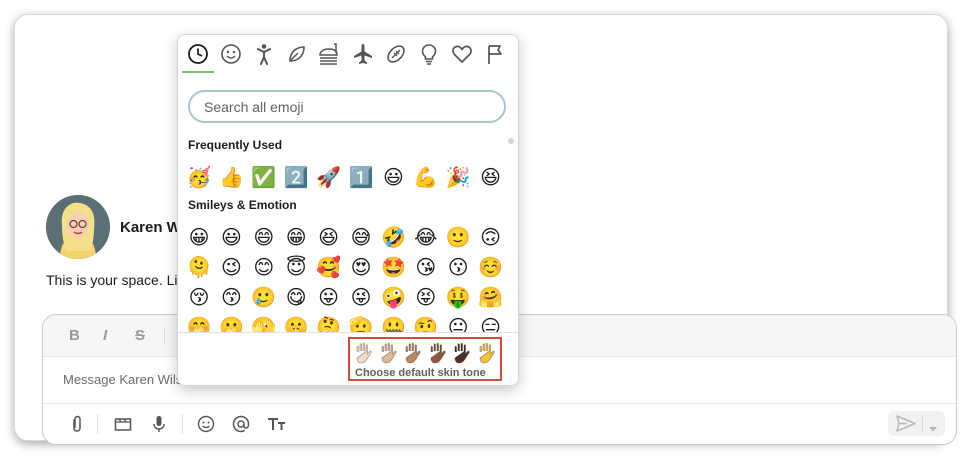  What do you see at coordinates (491, 297) in the screenshot?
I see `emoji-button: 🤗` at bounding box center [491, 297].